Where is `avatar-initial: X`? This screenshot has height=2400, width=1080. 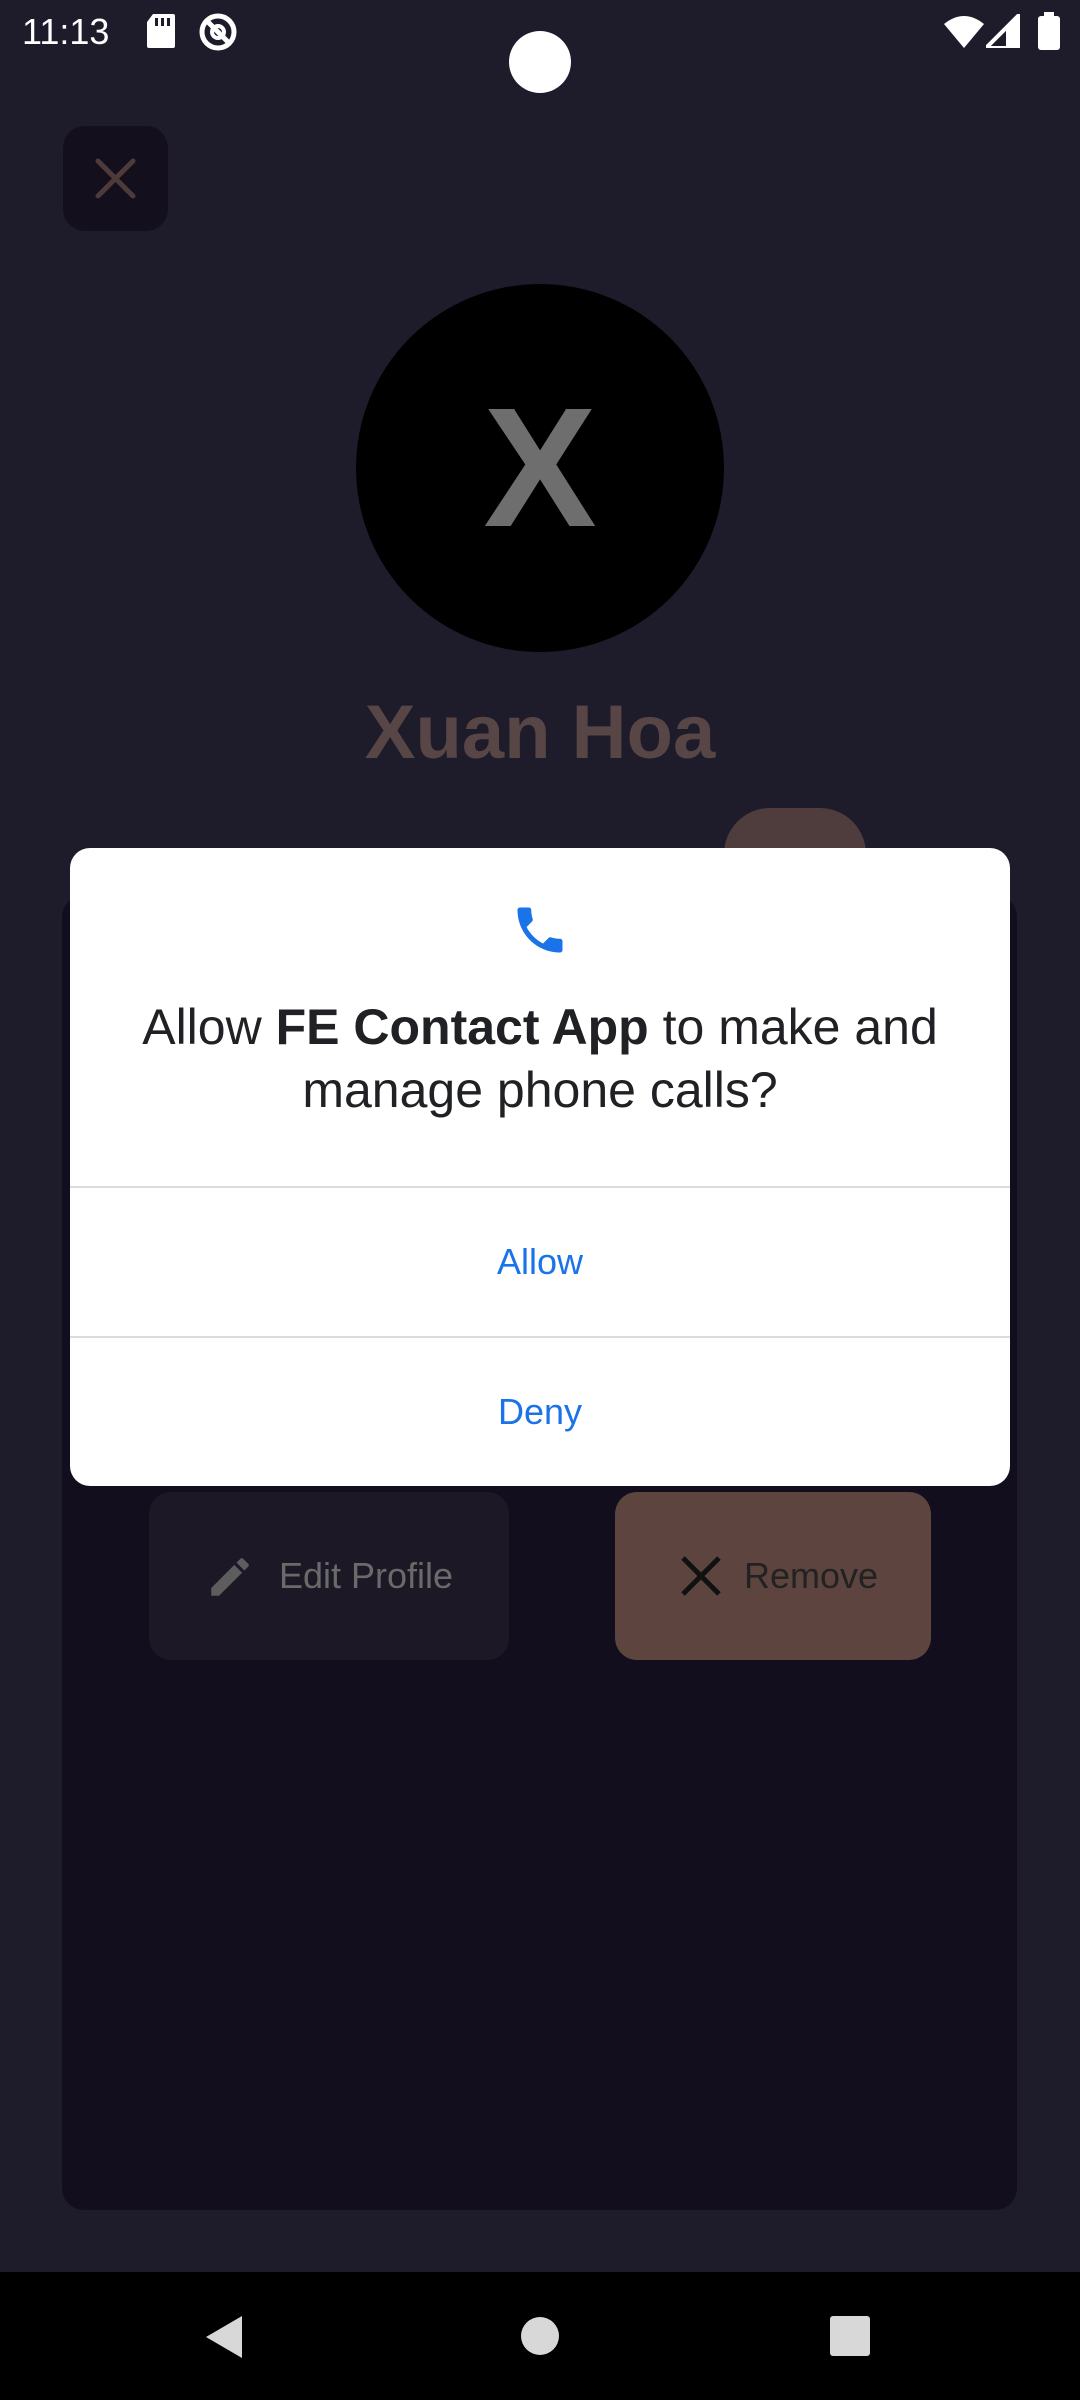
avatar-initial: X is located at coordinates (540, 468).